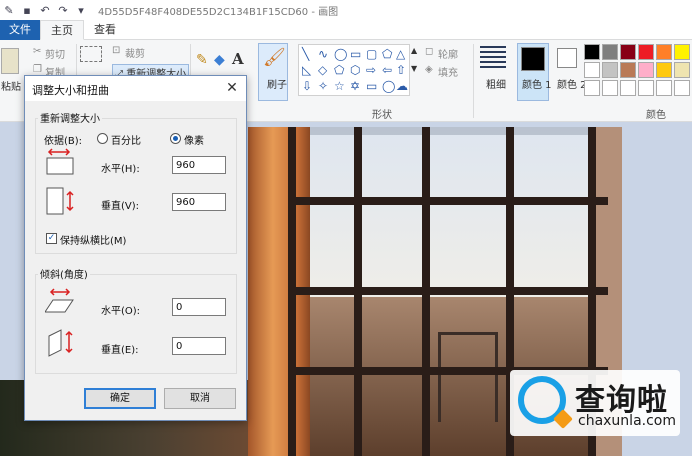  What do you see at coordinates (387, 54) in the screenshot?
I see `polygon-shape-icon: ⬠` at bounding box center [387, 54].